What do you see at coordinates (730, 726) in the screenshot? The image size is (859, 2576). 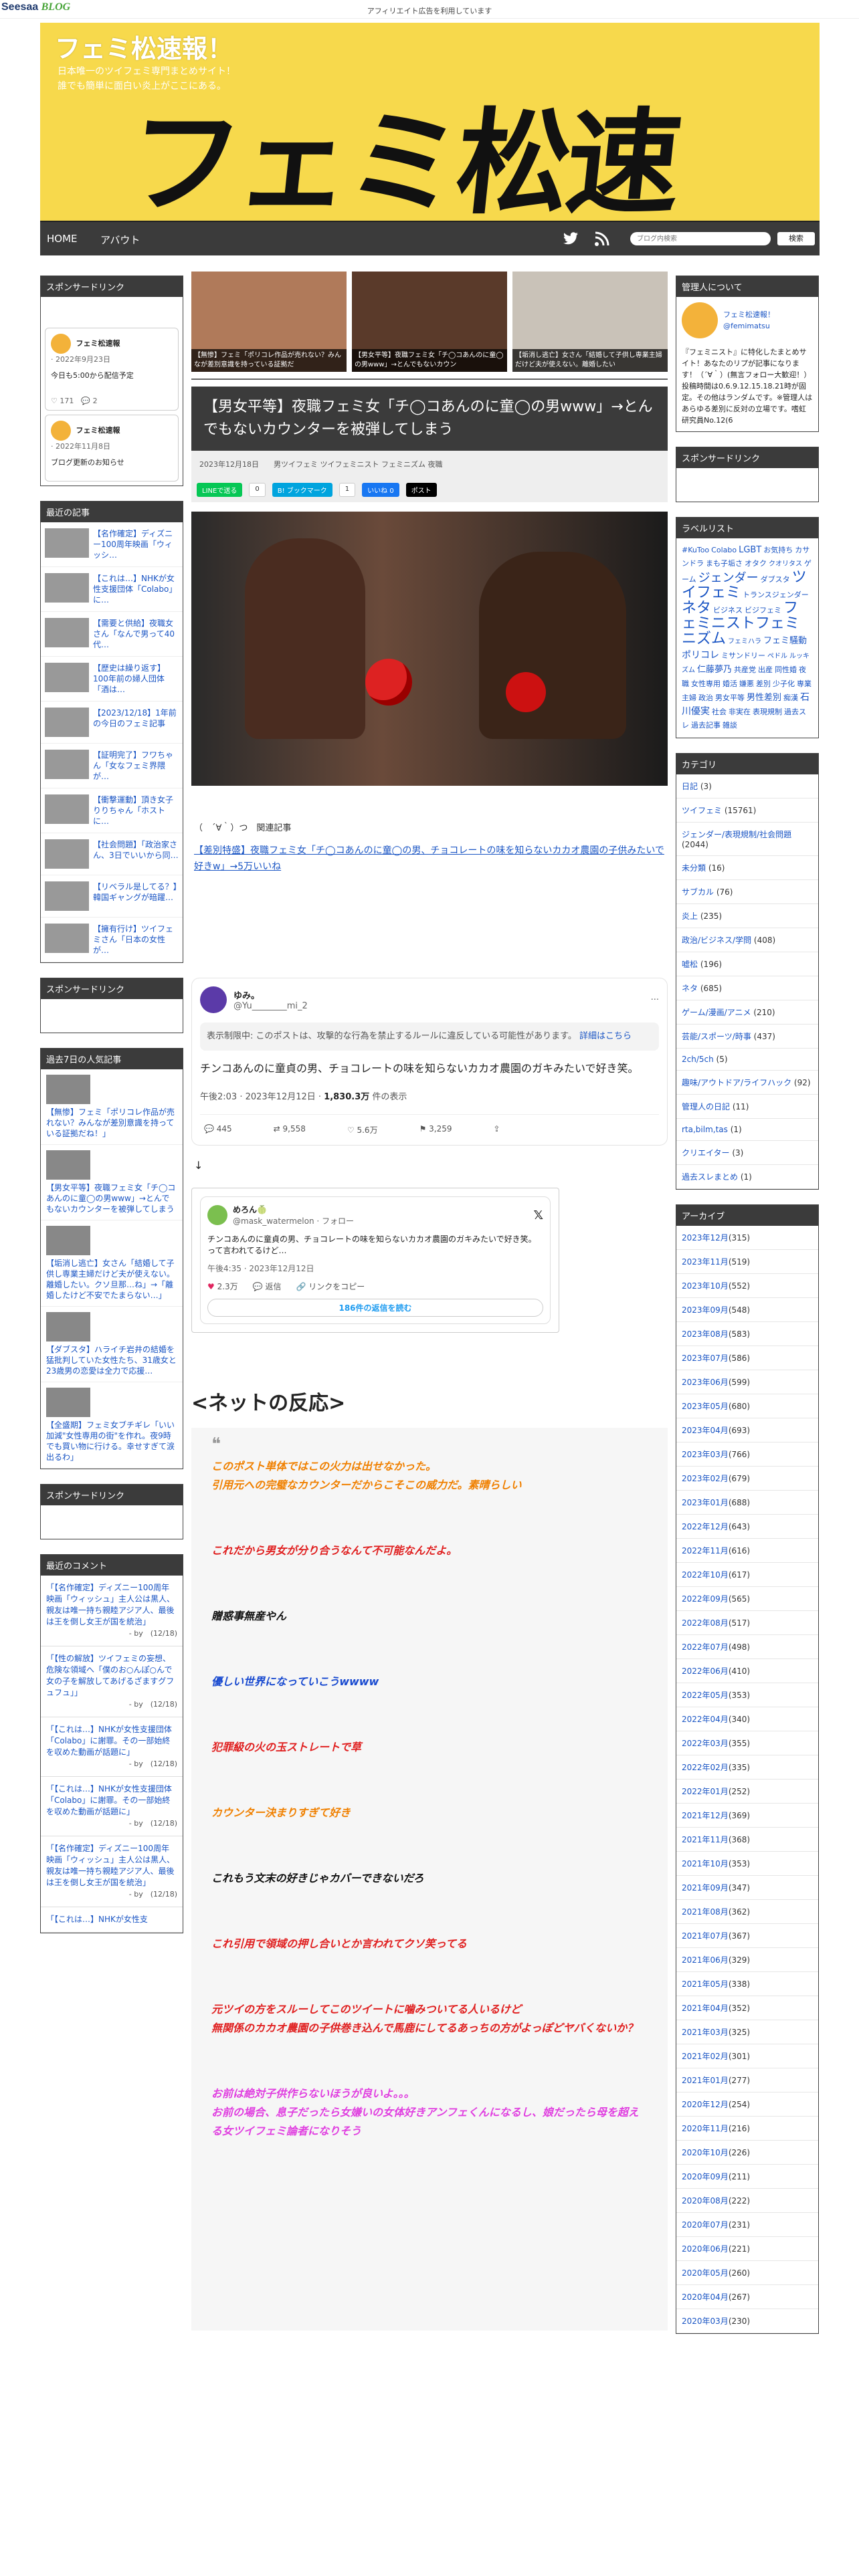 I see `label-tag: 雑談` at bounding box center [730, 726].